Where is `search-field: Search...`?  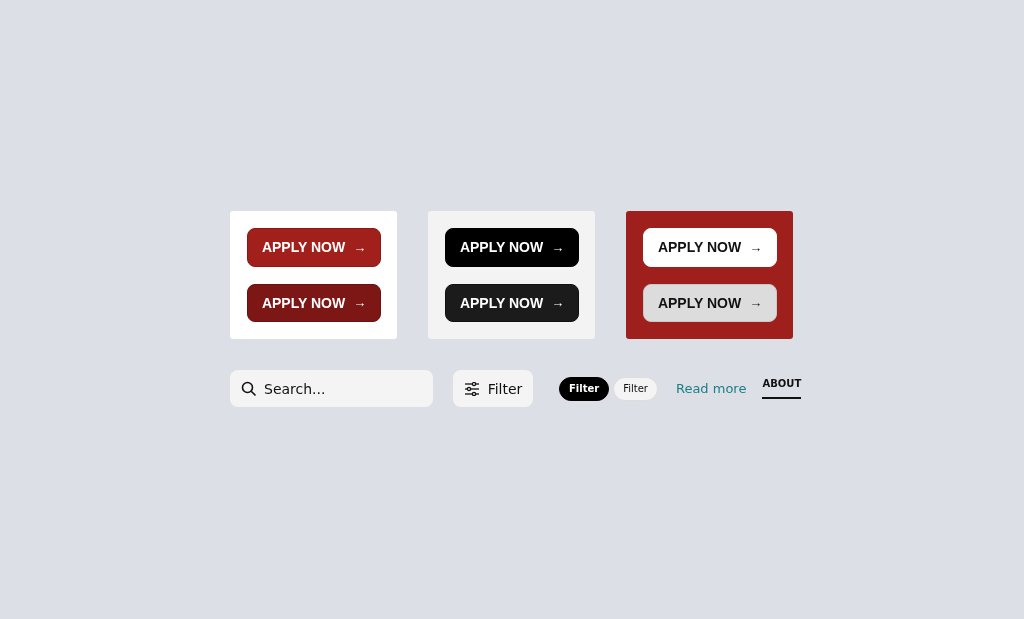
search-field: Search... is located at coordinates (331, 388).